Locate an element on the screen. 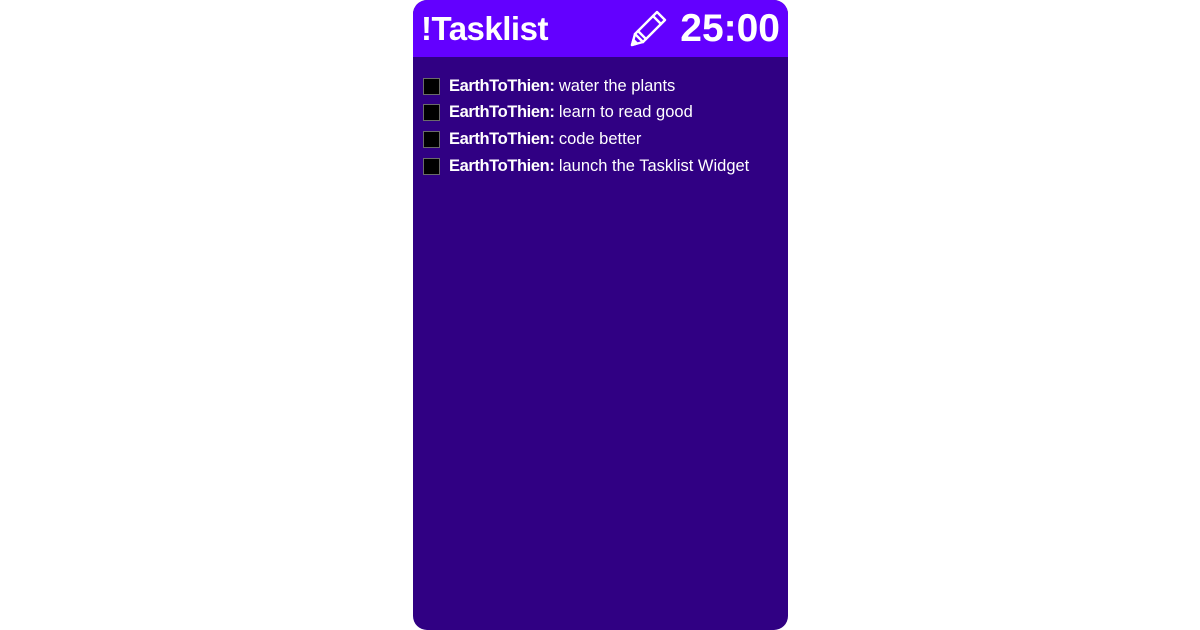 This screenshot has height=630, width=1200. header-right: 25:00 is located at coordinates (703, 29).